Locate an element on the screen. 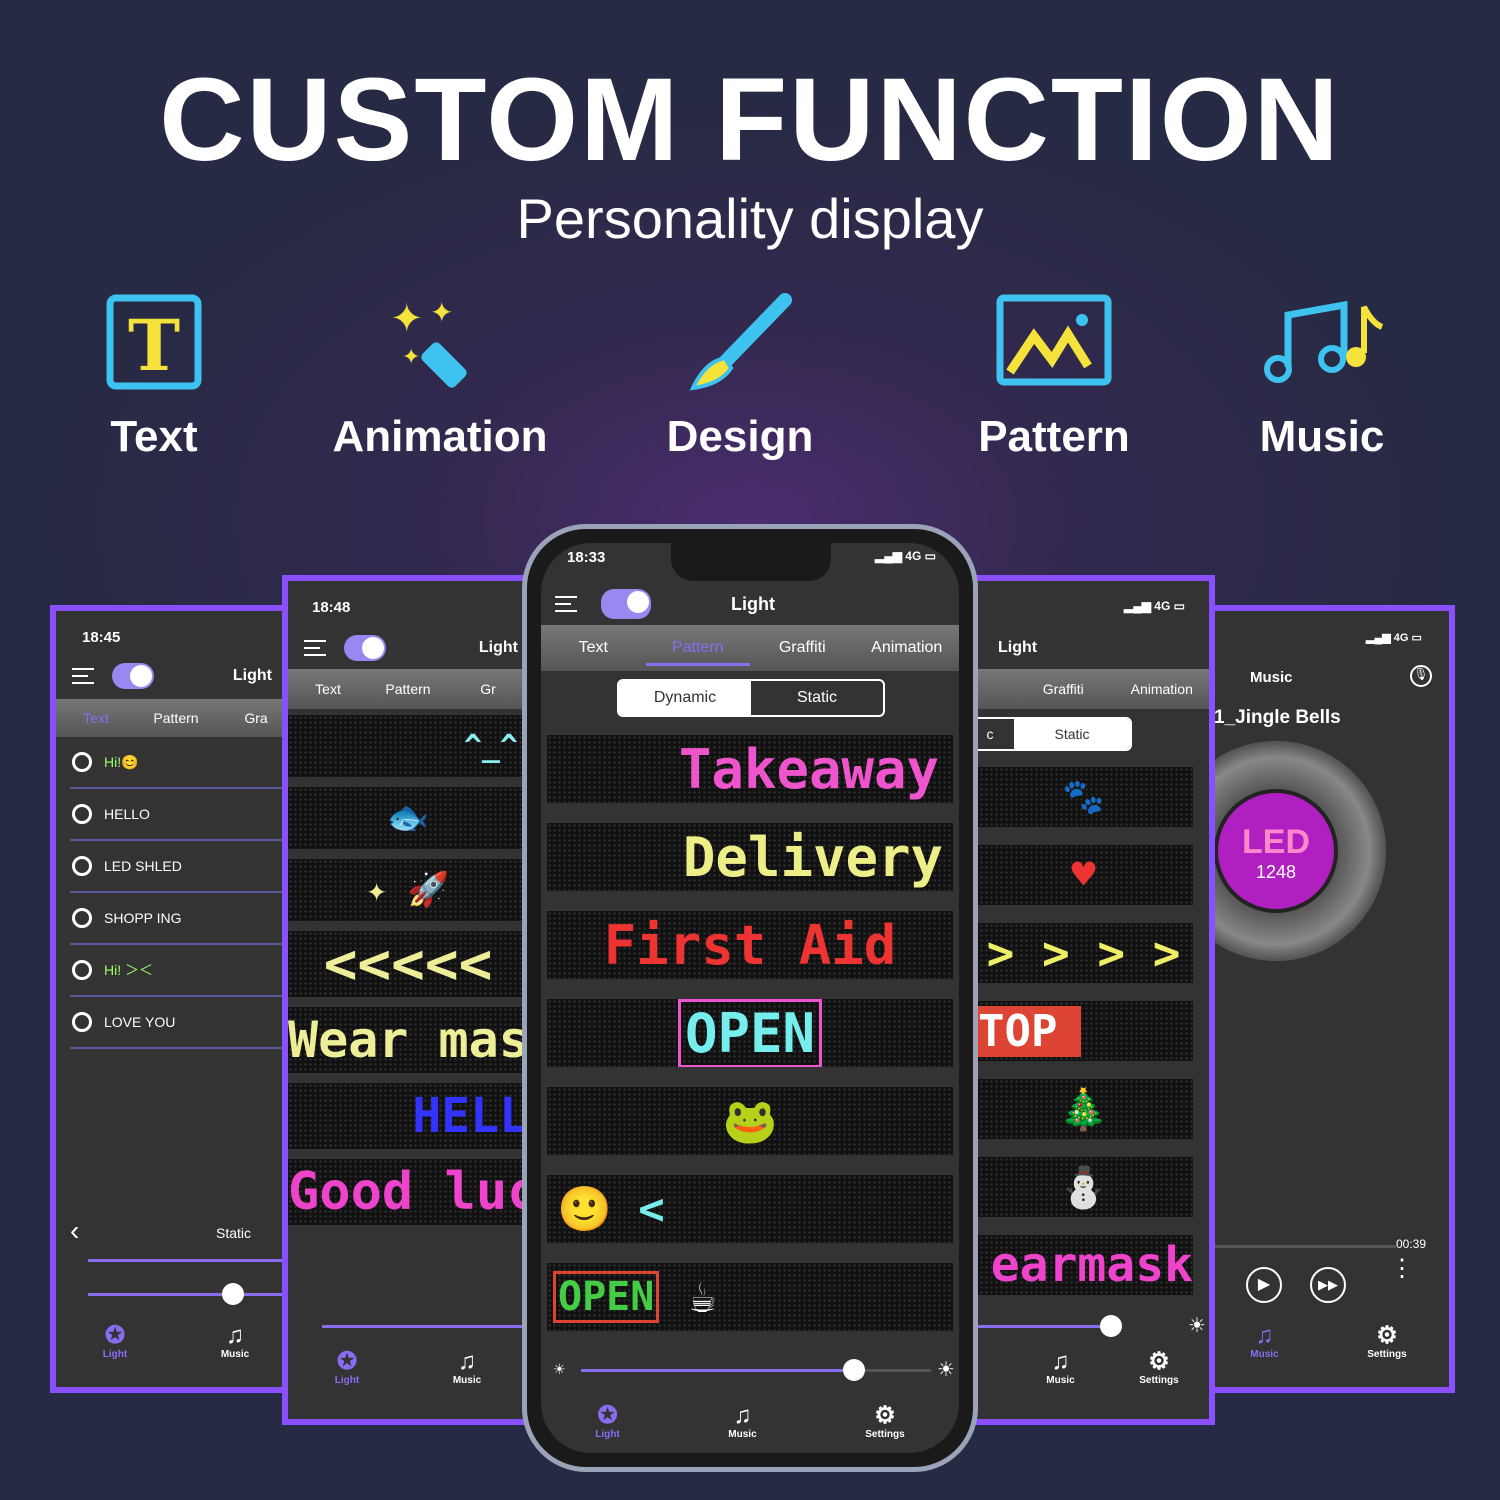  list-item: LED SHLED is located at coordinates (182, 867).